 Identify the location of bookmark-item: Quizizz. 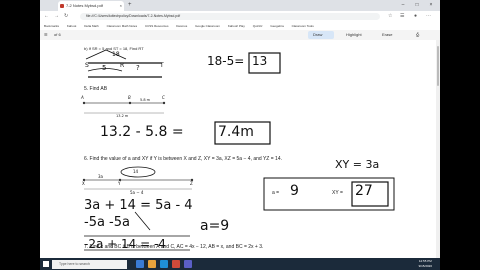
(258, 26).